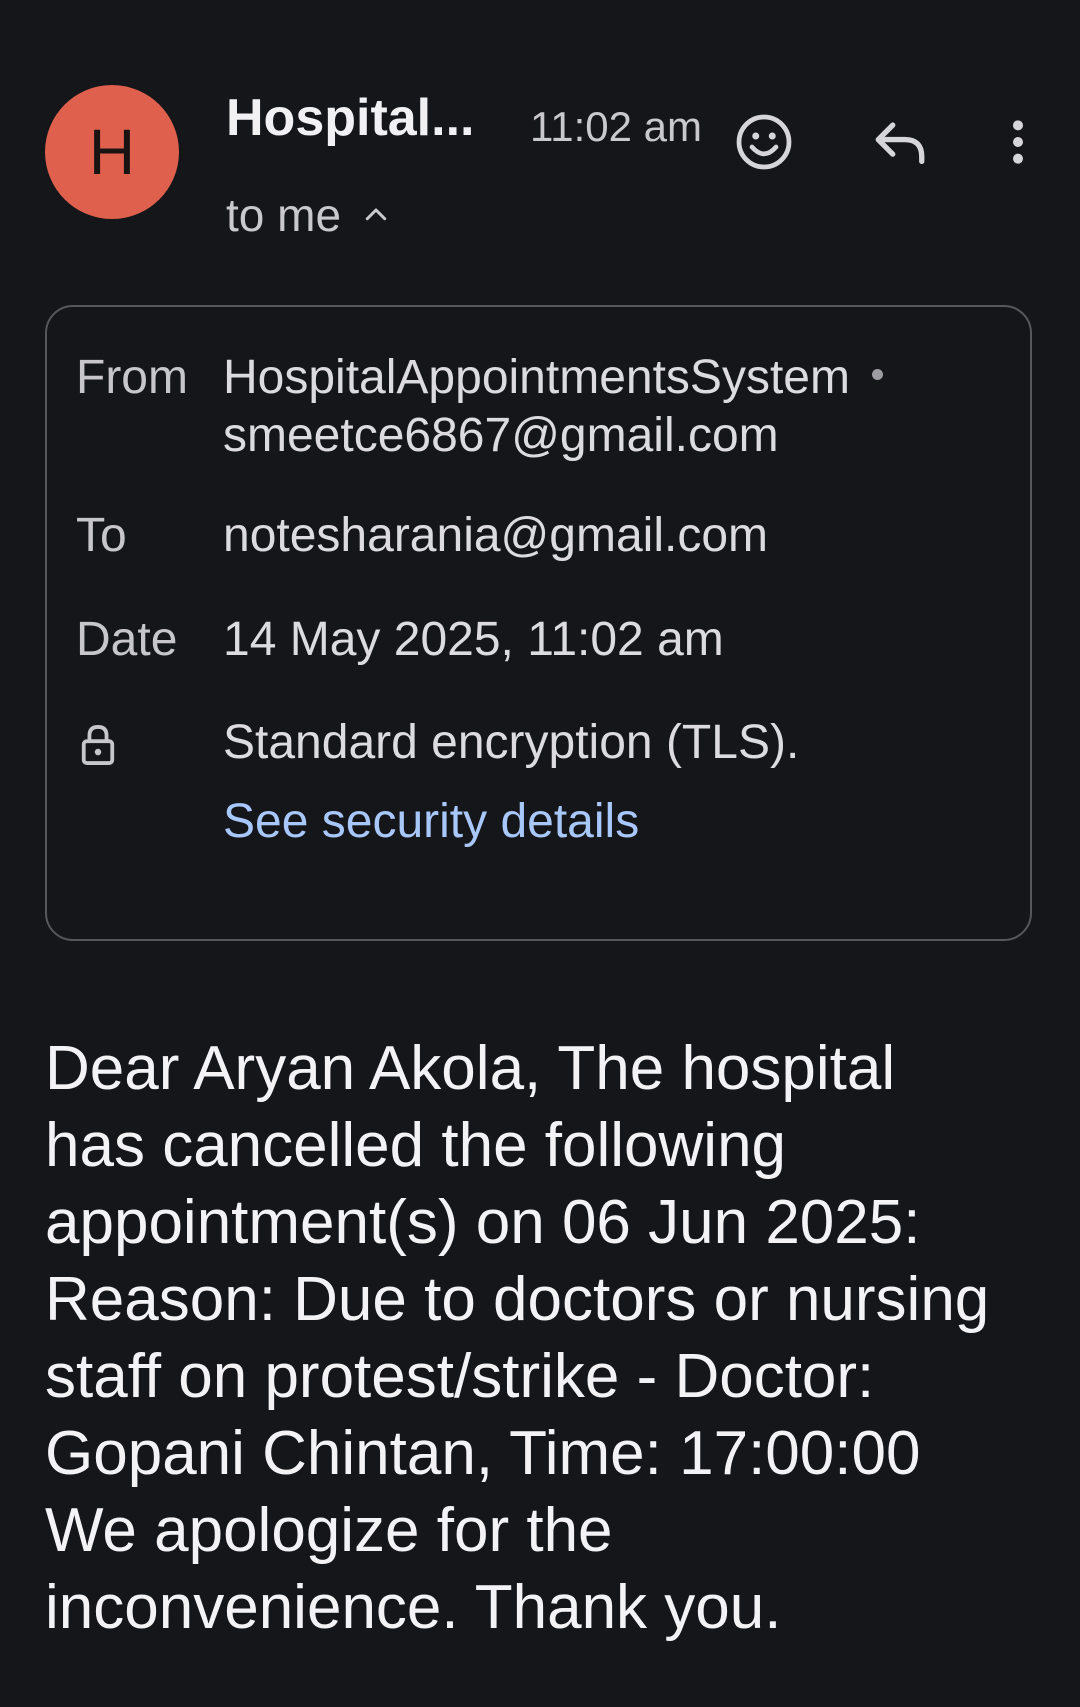 The image size is (1080, 1707). I want to click on lock-icon-wrap, so click(98, 752).